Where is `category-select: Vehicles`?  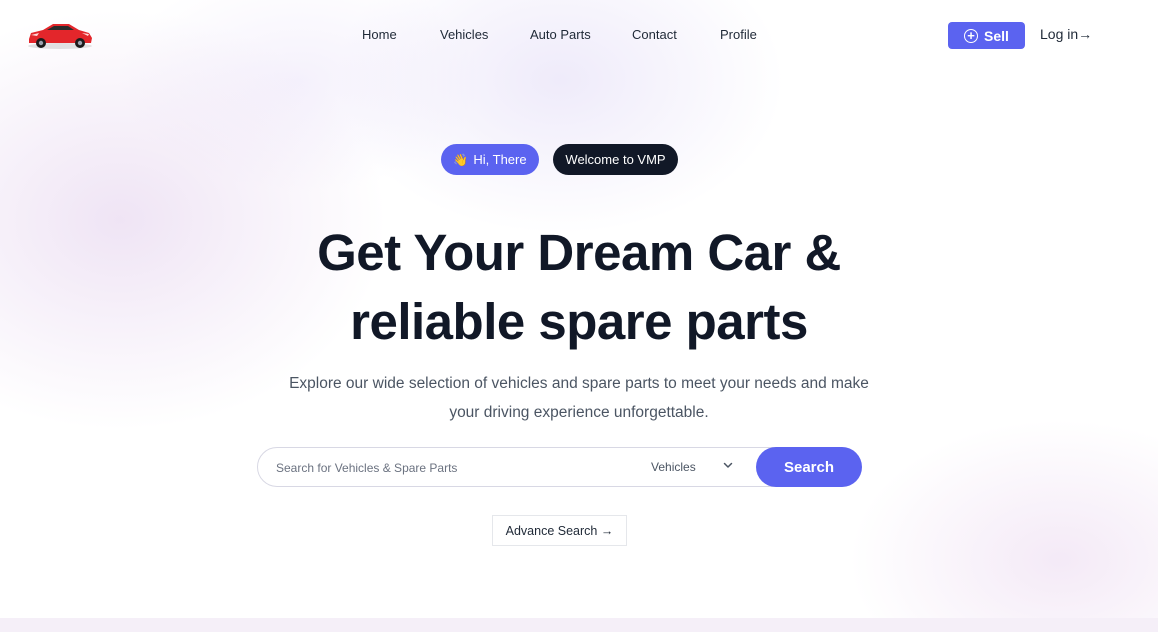
category-select: Vehicles is located at coordinates (696, 467).